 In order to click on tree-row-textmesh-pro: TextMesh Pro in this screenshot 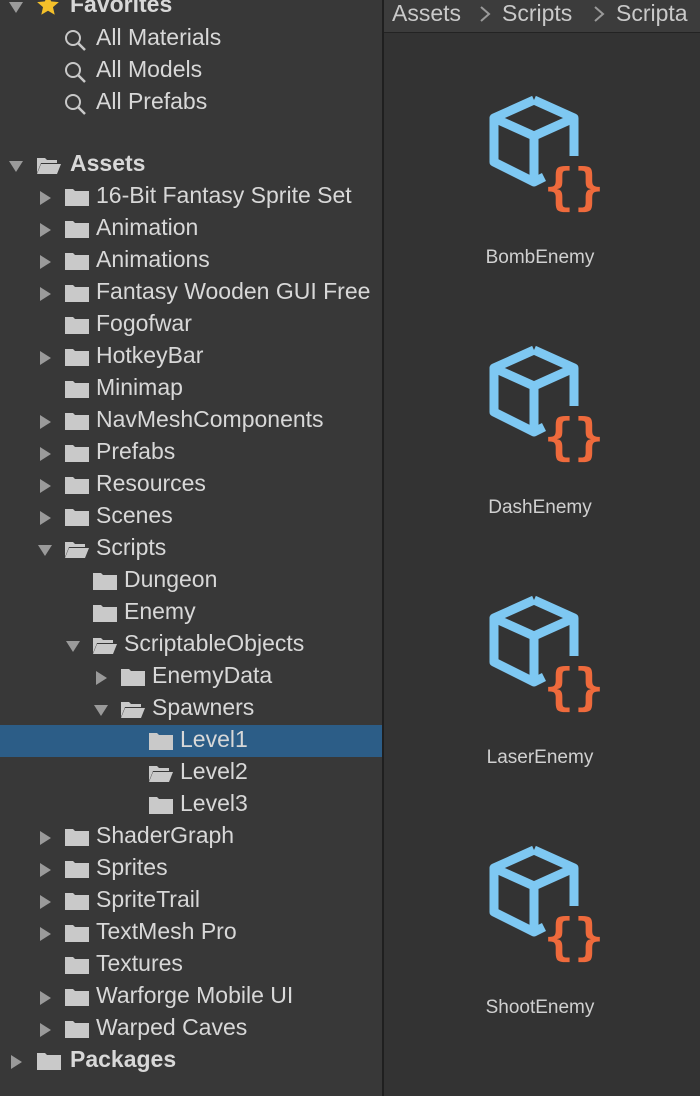, I will do `click(191, 933)`.